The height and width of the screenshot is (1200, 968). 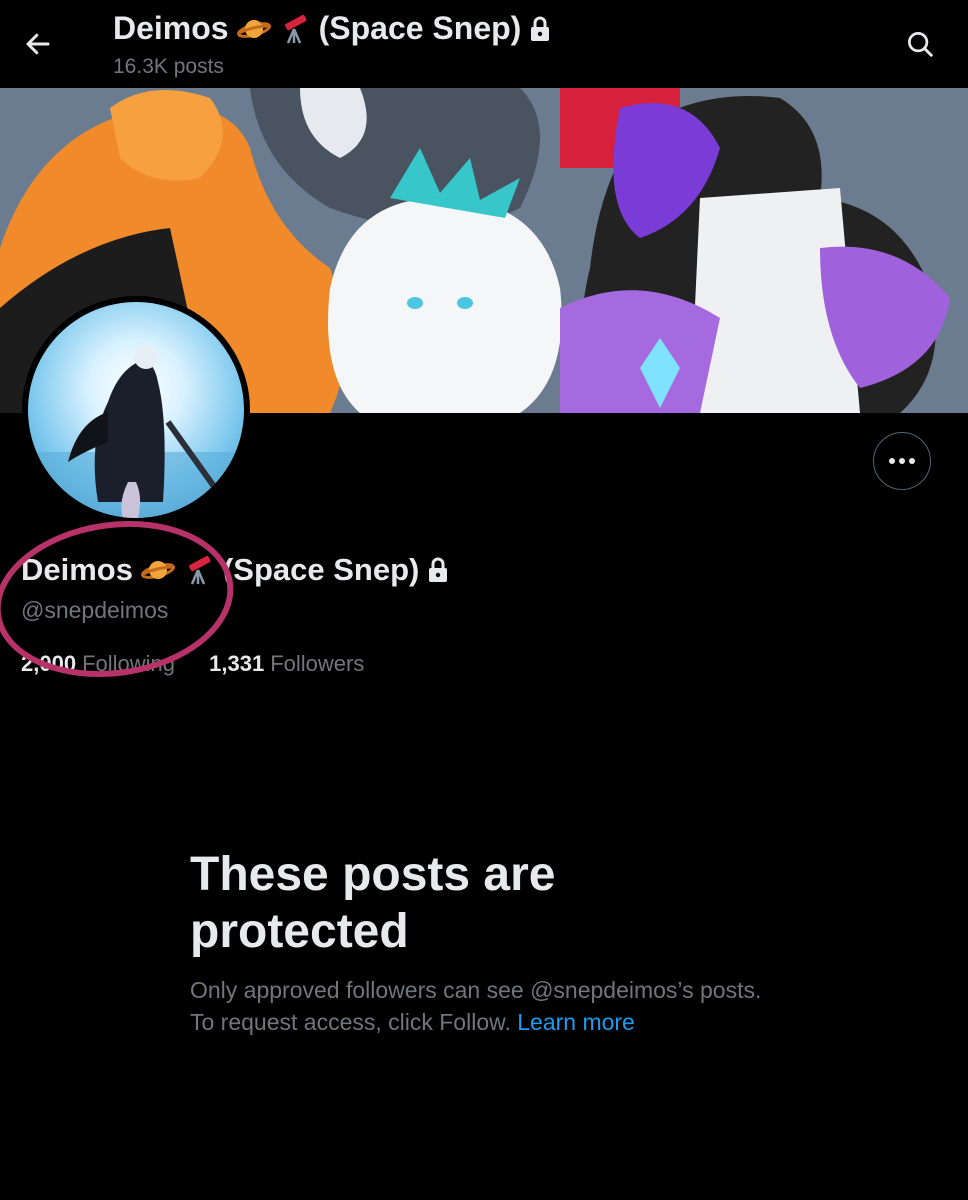 I want to click on following-link: 2,000 Following, so click(x=98, y=664).